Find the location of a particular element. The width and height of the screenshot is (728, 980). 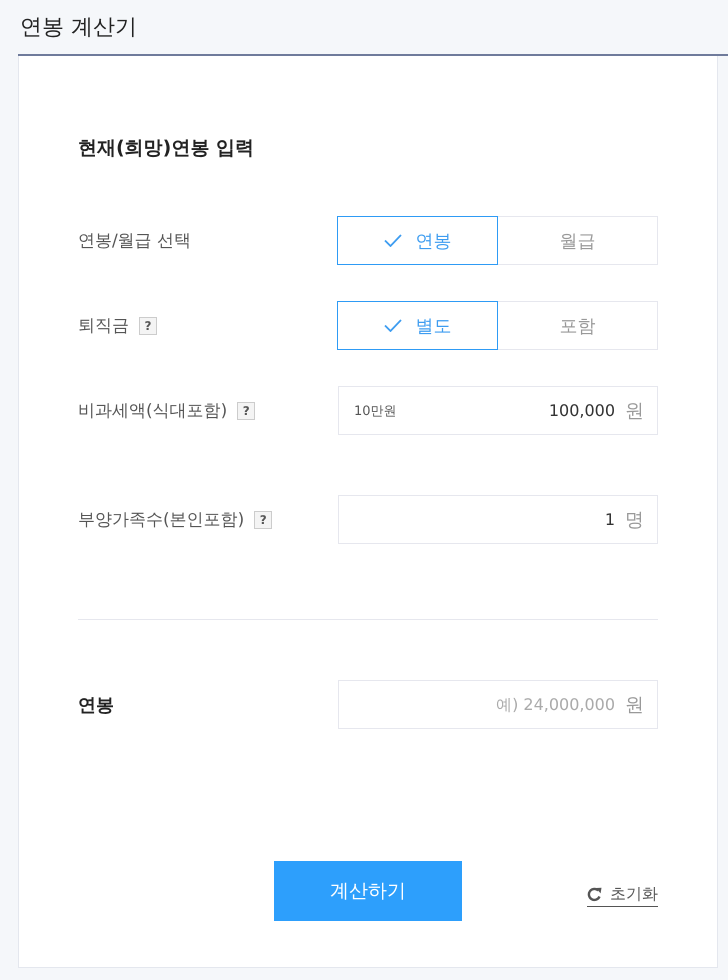

section-heading: 현재(희망)연봉 입력 is located at coordinates (166, 148).